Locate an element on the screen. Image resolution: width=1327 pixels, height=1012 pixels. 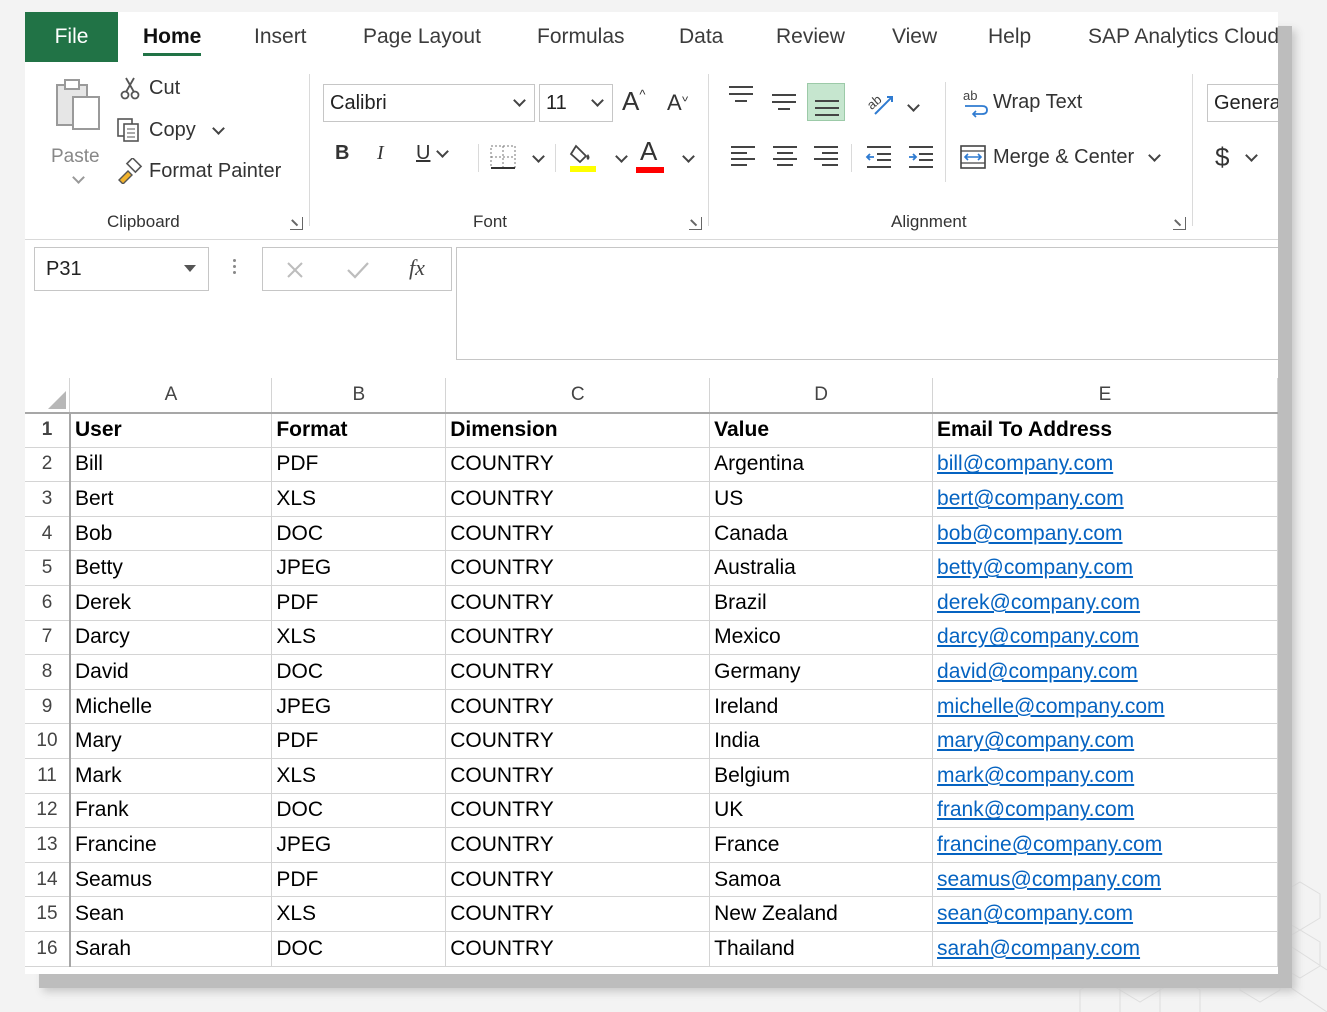
cell-user: Mary is located at coordinates (171, 741).